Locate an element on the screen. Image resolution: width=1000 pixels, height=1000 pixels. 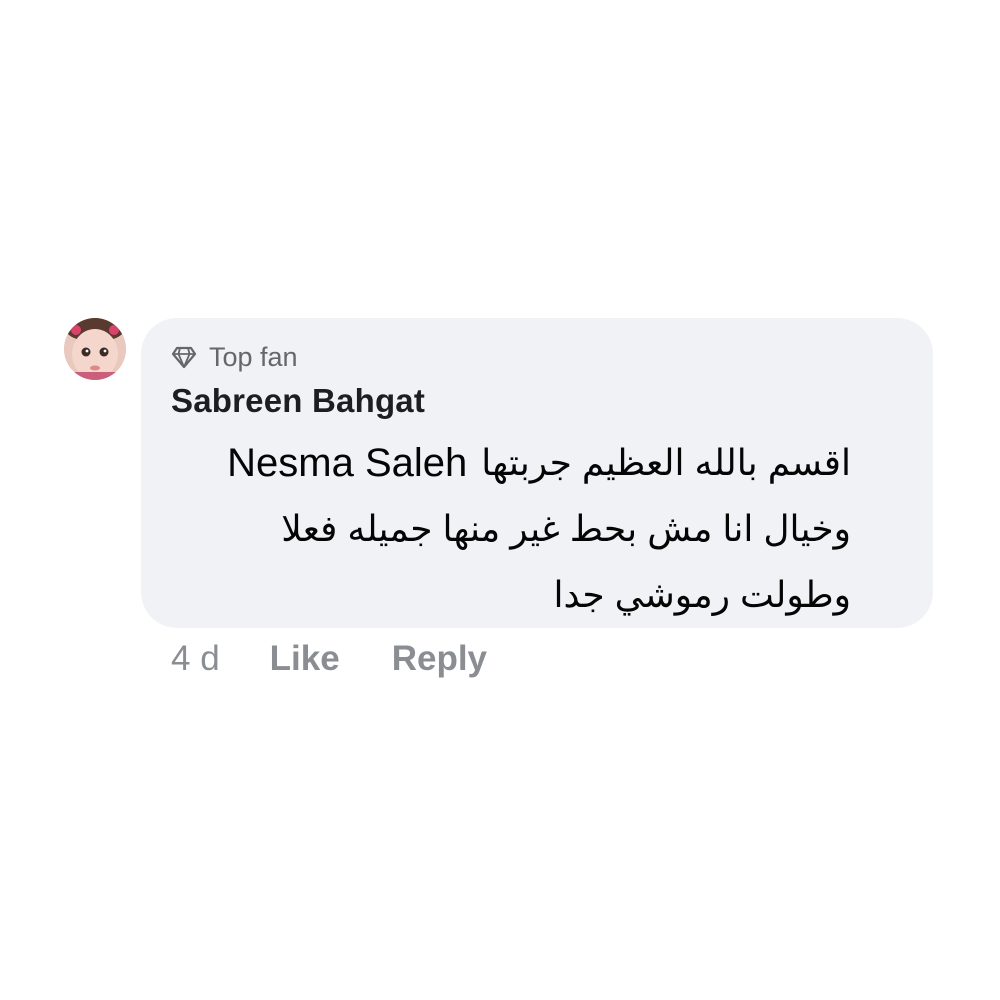
mention-link: Nesma Saleh is located at coordinates (347, 463).